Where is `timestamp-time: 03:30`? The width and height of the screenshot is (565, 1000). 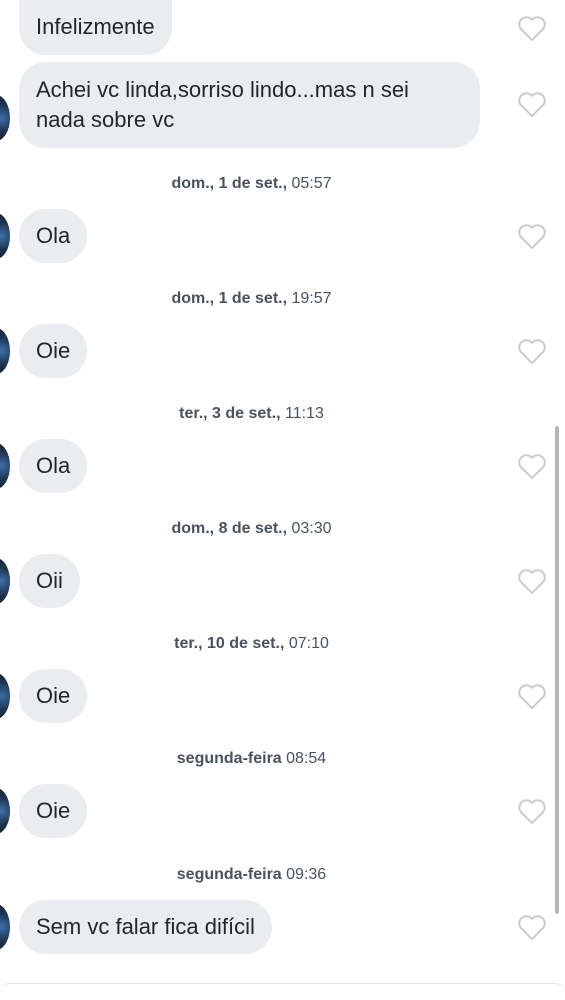 timestamp-time: 03:30 is located at coordinates (311, 528).